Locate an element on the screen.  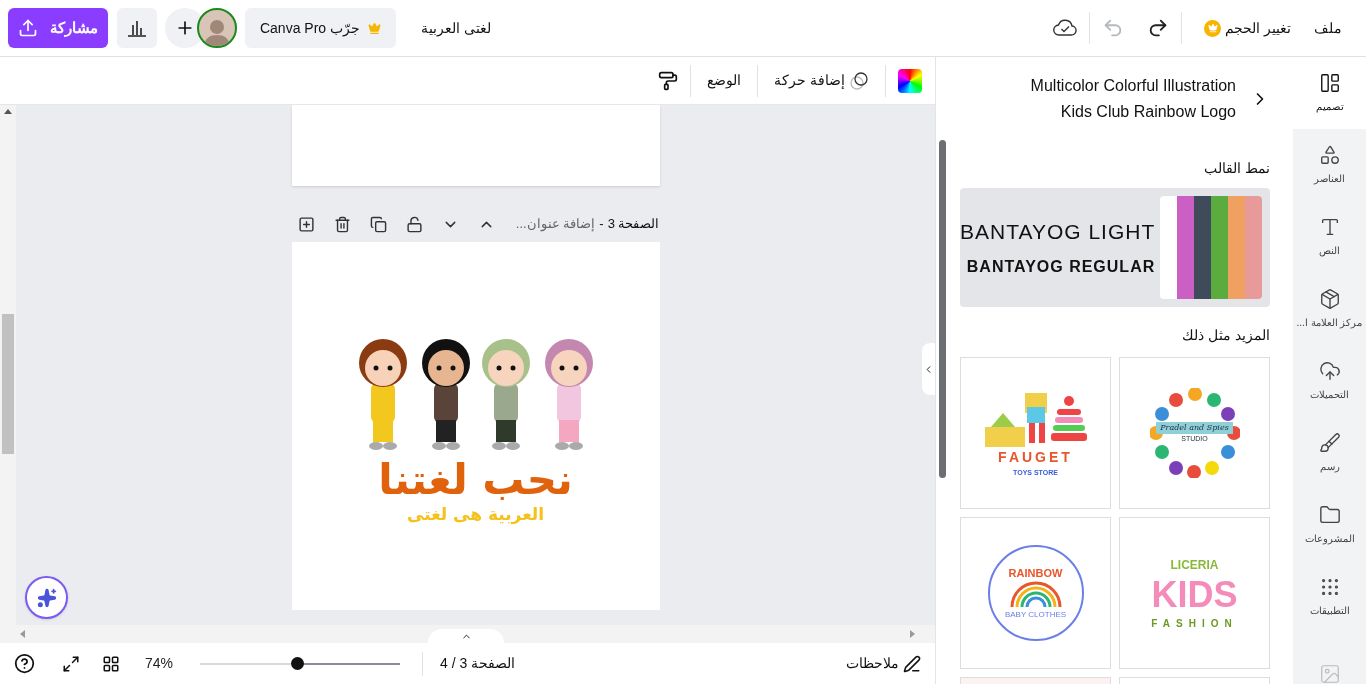
cloud-upload-icon is located at coordinates (1329, 371).